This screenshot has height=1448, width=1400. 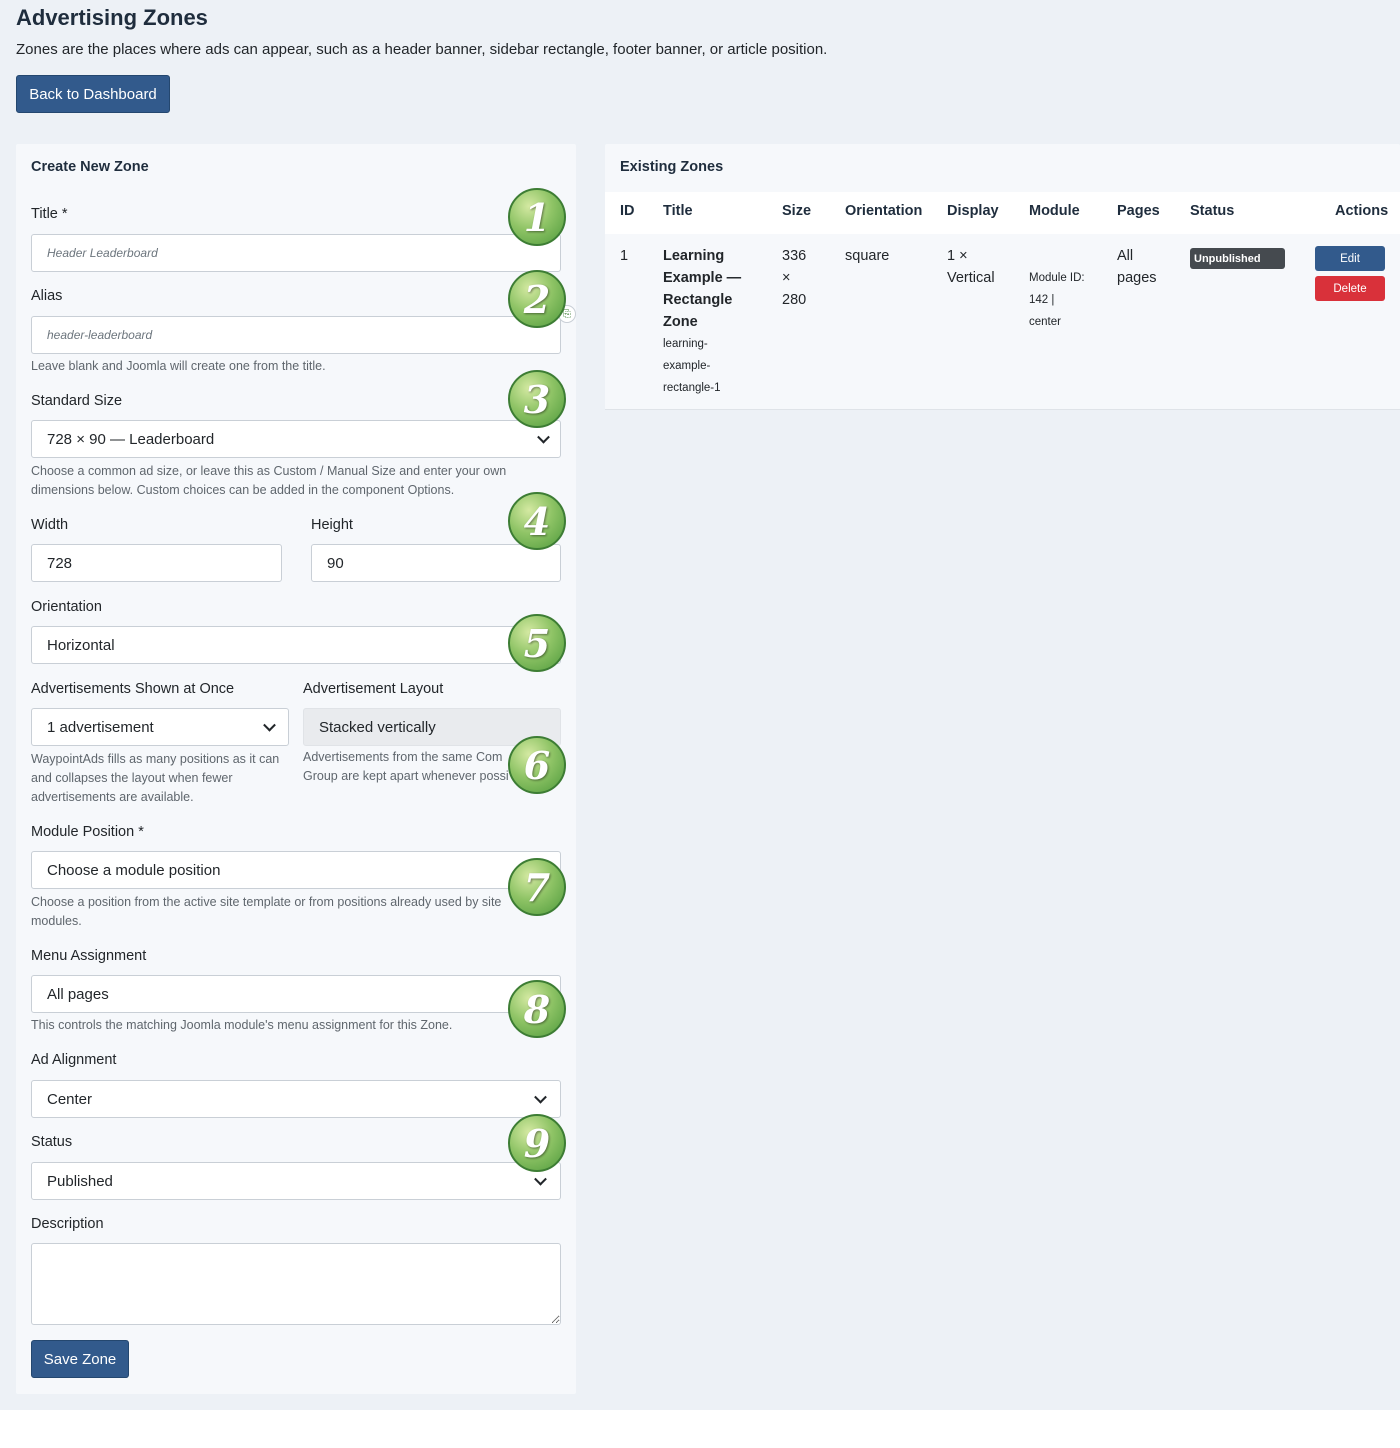 I want to click on ads-shown-label: Advertisements Shown at Once, so click(x=133, y=689).